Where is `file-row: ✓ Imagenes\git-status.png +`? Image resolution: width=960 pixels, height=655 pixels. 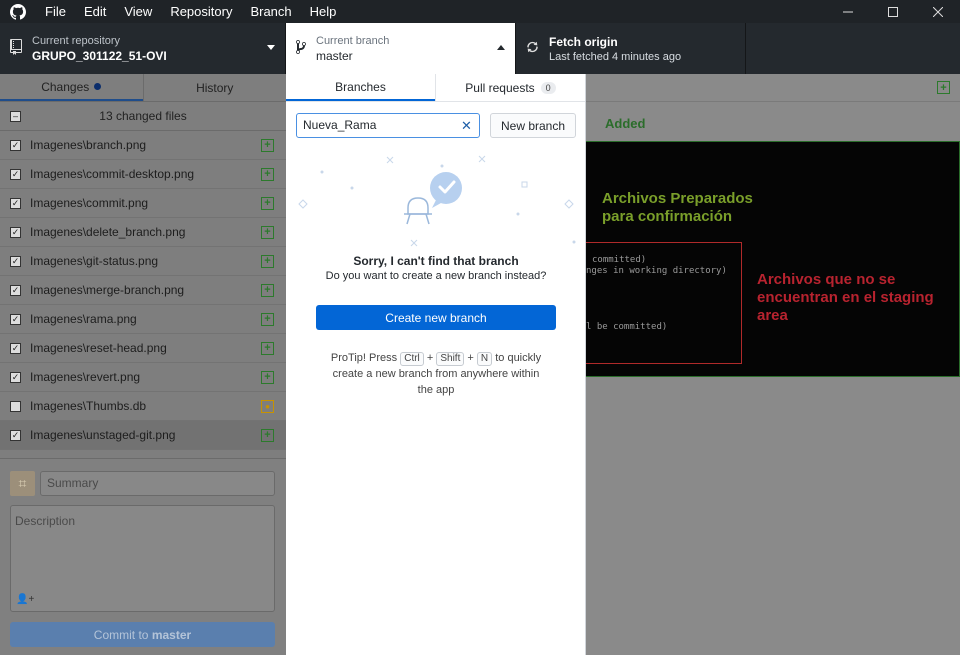 file-row: ✓ Imagenes\git-status.png + is located at coordinates (143, 261).